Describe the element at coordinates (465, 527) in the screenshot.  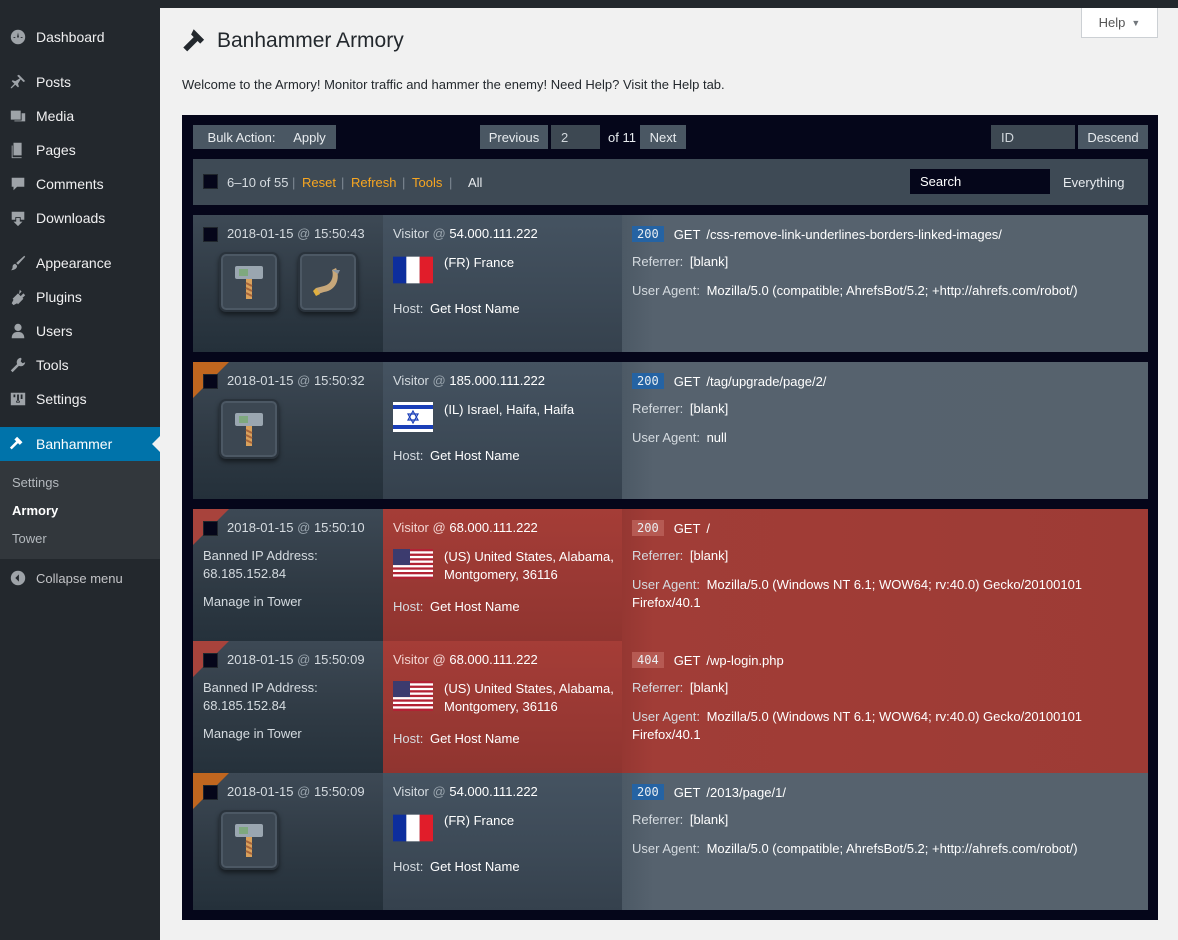
I see `visitor-line: Visitor @ 68.000.111.222` at that location.